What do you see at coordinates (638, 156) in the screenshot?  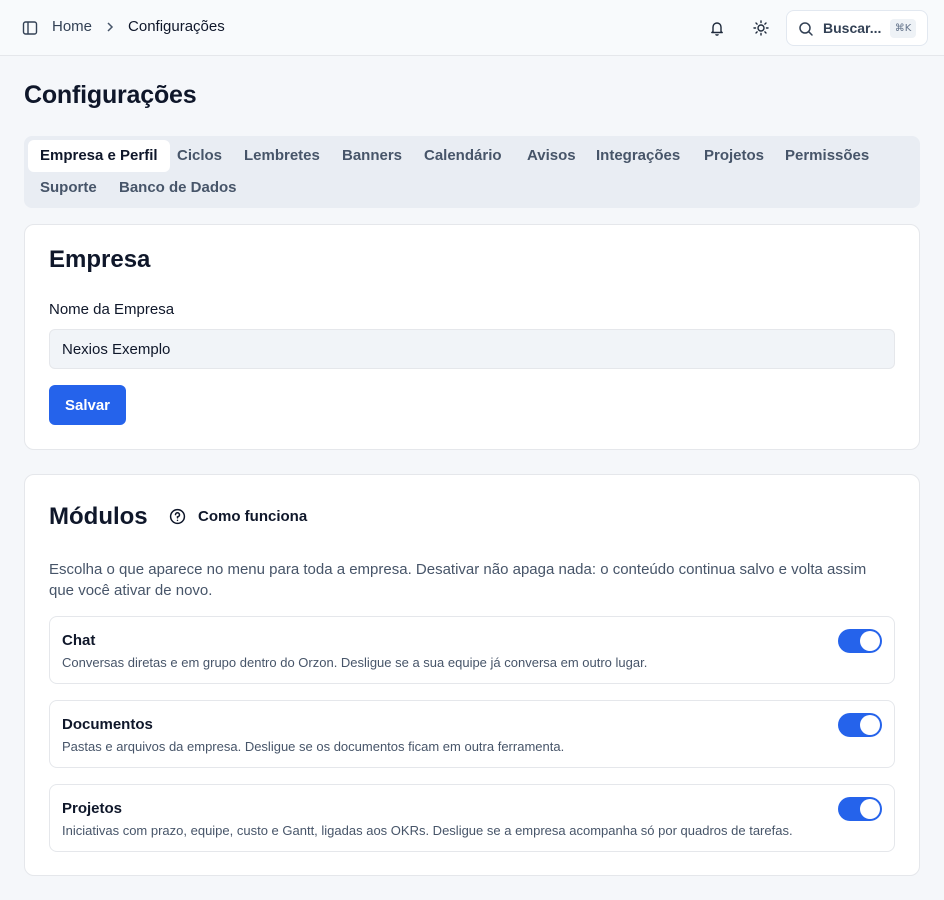 I see `tab-integracoes: Integrações` at bounding box center [638, 156].